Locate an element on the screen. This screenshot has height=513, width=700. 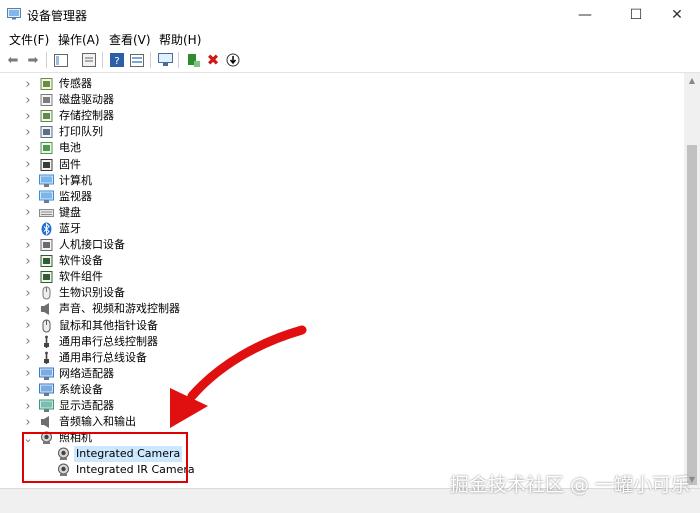
hid-icon is located at coordinates (46, 244).